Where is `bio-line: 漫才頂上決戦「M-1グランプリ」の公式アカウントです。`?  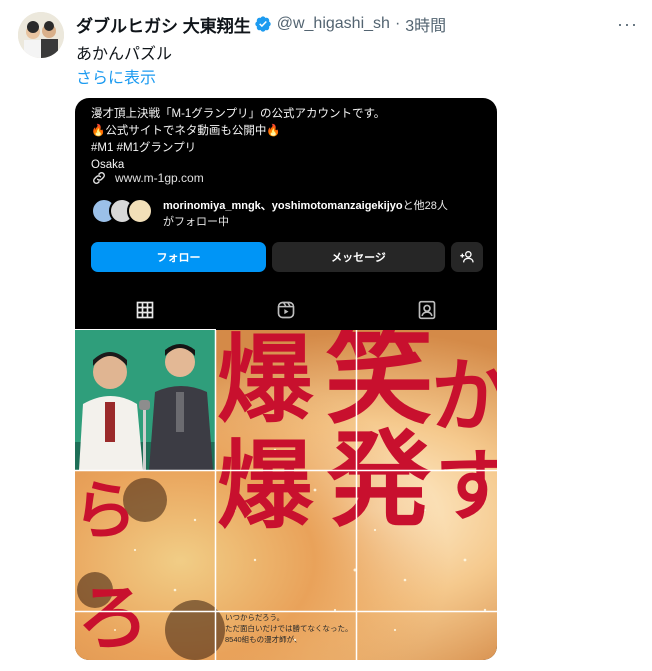
bio-line: 漫才頂上決戦「M-1グランプリ」の公式アカウントです。 is located at coordinates (238, 114).